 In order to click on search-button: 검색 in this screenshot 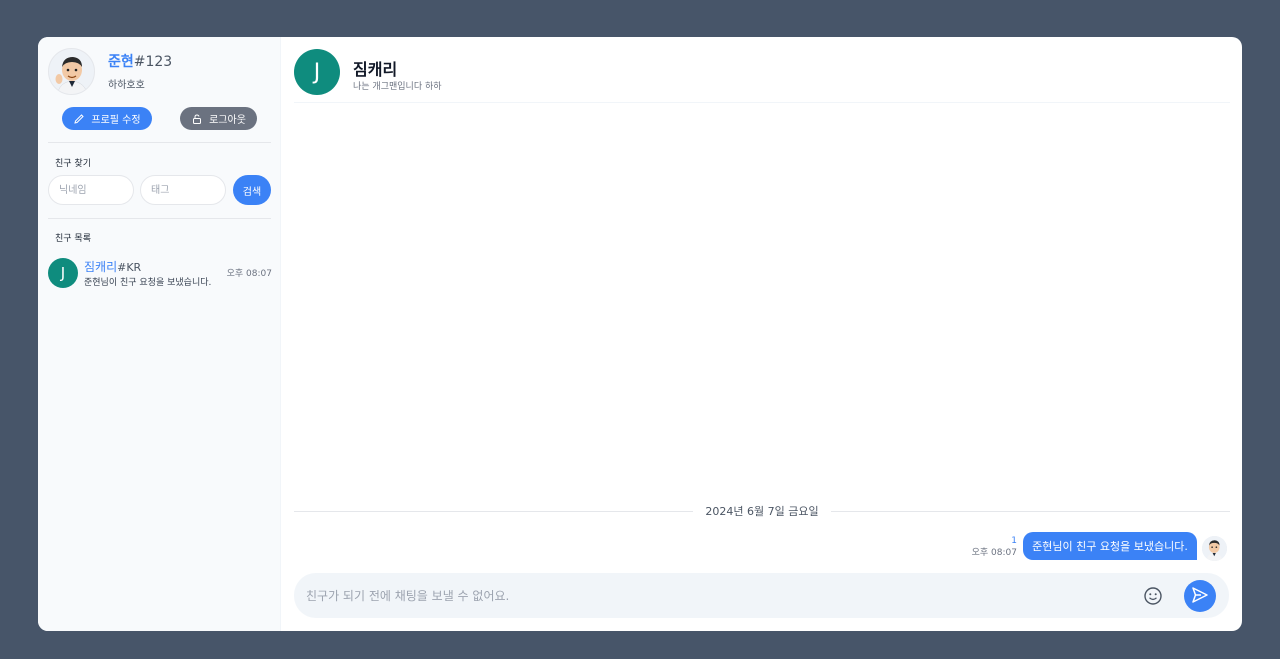, I will do `click(252, 190)`.